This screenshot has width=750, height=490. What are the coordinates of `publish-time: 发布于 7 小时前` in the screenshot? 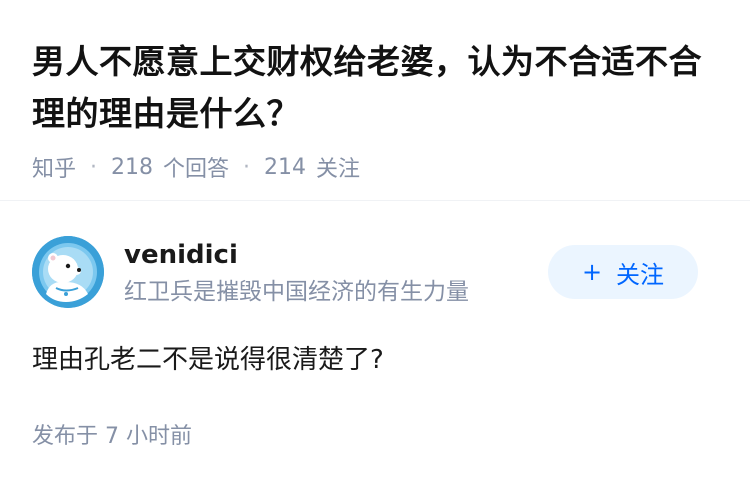 It's located at (112, 436).